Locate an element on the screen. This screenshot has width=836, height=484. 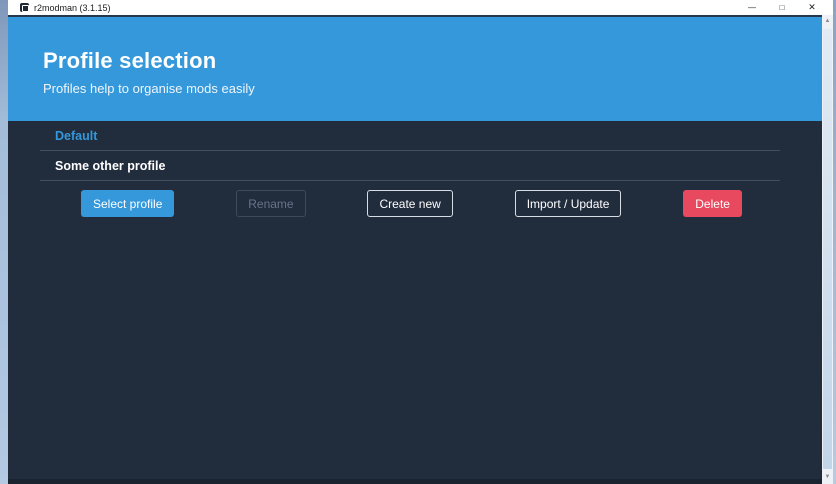
create-new-button: Create new is located at coordinates (410, 203).